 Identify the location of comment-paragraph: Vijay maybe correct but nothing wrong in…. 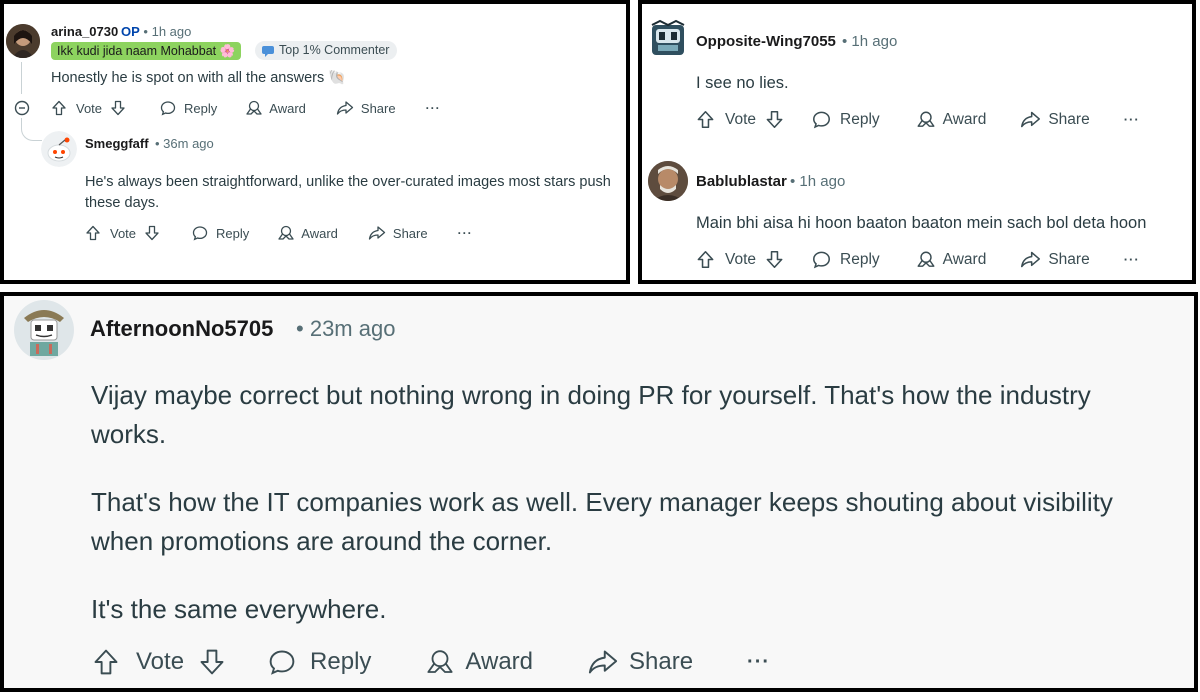
(591, 414).